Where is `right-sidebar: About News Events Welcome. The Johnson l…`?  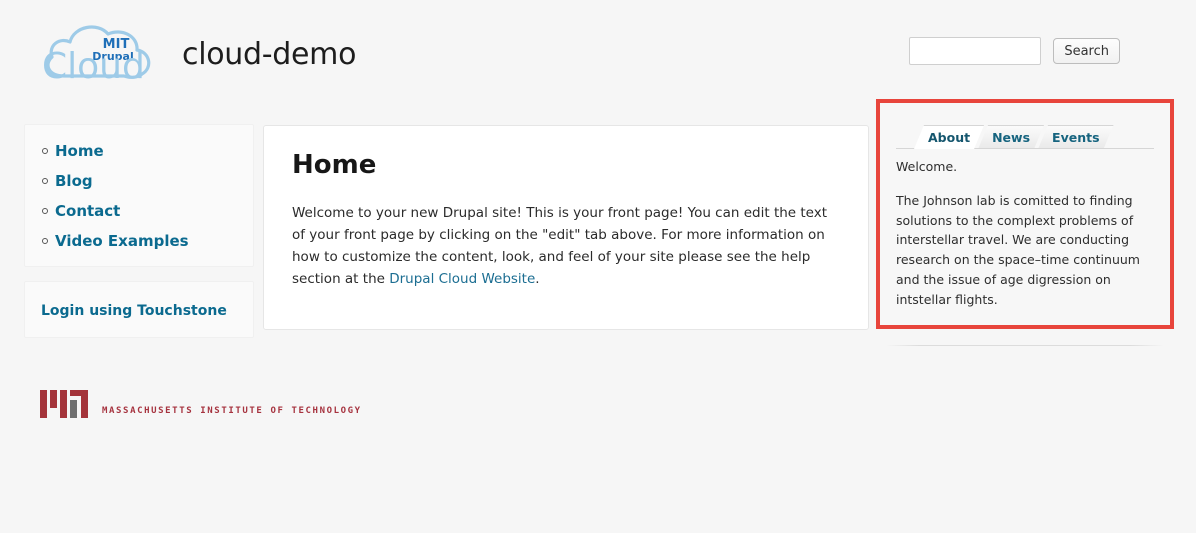 right-sidebar: About News Events Welcome. The Johnson l… is located at coordinates (1025, 223).